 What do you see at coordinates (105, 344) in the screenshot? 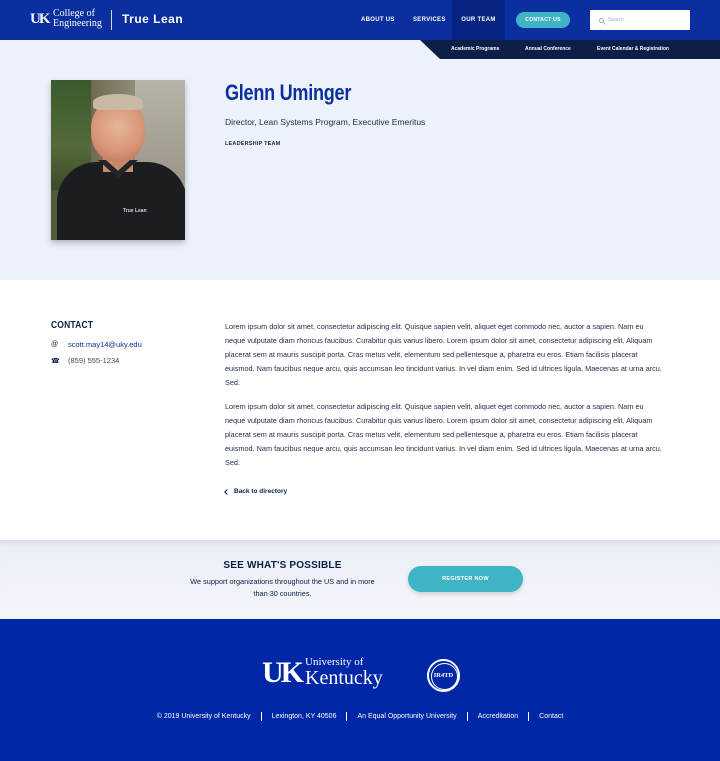
I see `email-link: scott.may14@uky.edu` at bounding box center [105, 344].